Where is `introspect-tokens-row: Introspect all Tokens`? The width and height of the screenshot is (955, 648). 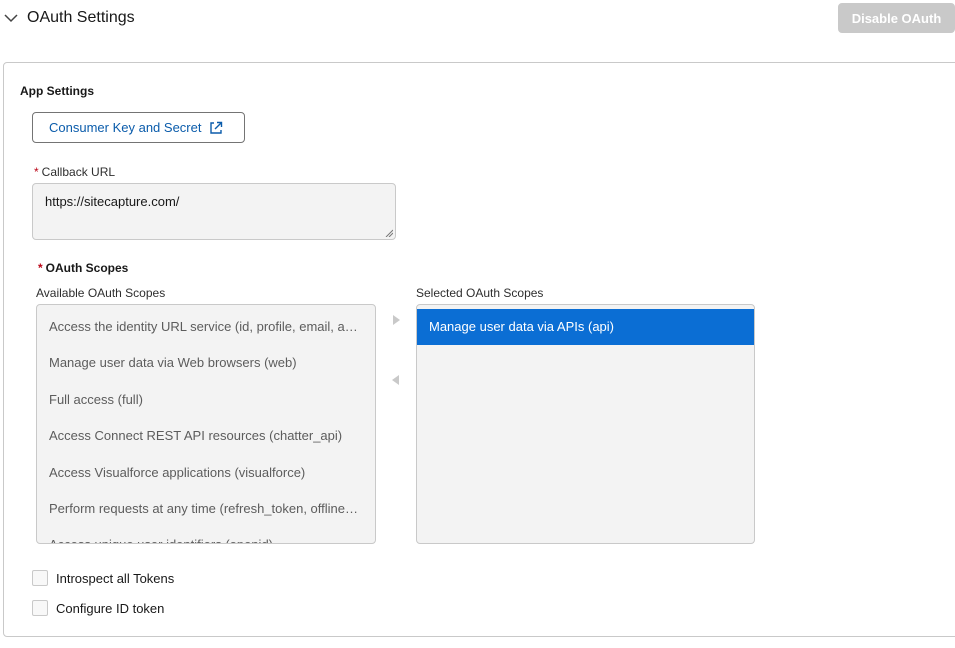 introspect-tokens-row: Introspect all Tokens is located at coordinates (103, 578).